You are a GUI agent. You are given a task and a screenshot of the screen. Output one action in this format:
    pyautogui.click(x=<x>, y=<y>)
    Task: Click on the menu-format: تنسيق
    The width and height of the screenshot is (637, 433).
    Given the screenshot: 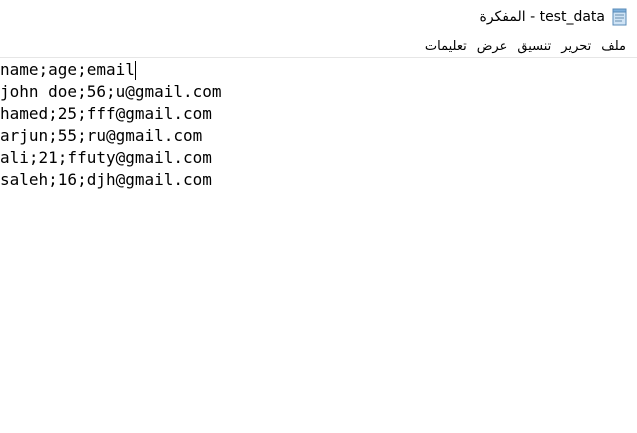 What is the action you would take?
    pyautogui.click(x=534, y=47)
    